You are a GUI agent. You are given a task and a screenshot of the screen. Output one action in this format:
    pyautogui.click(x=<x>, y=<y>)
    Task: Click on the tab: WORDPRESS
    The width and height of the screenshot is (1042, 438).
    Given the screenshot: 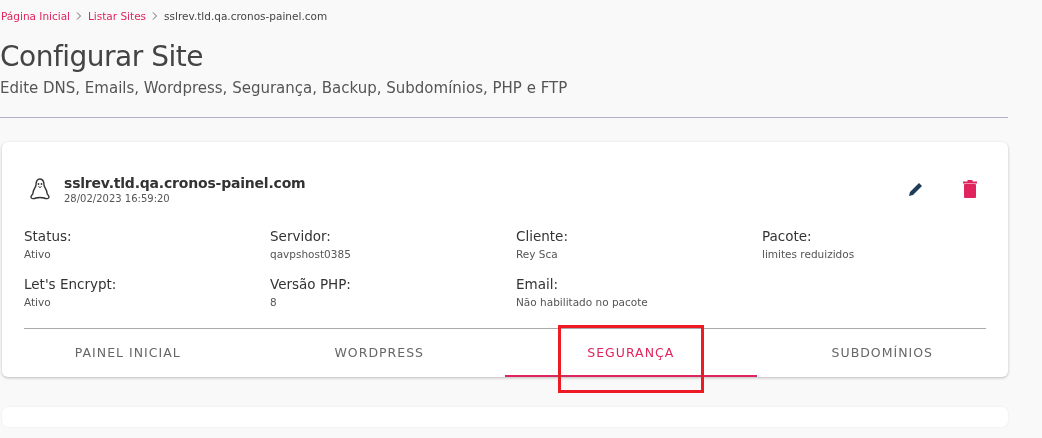 What is the action you would take?
    pyautogui.click(x=379, y=353)
    